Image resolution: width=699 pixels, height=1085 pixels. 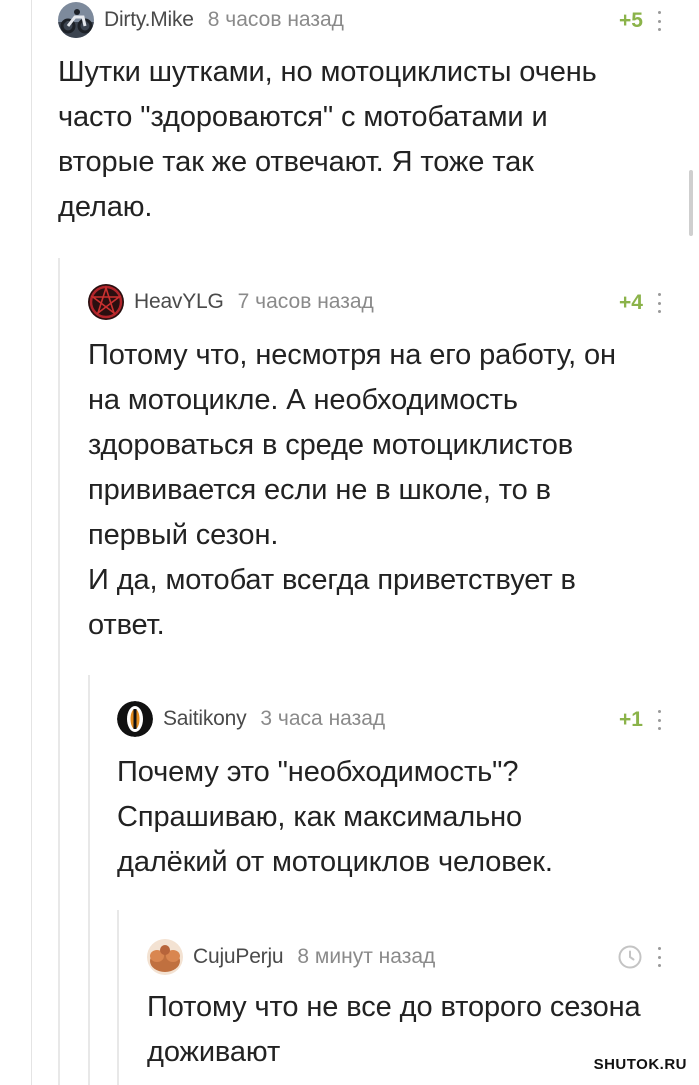 I want to click on comment-header: CujuPerju 8 минут назад, so click(x=291, y=957).